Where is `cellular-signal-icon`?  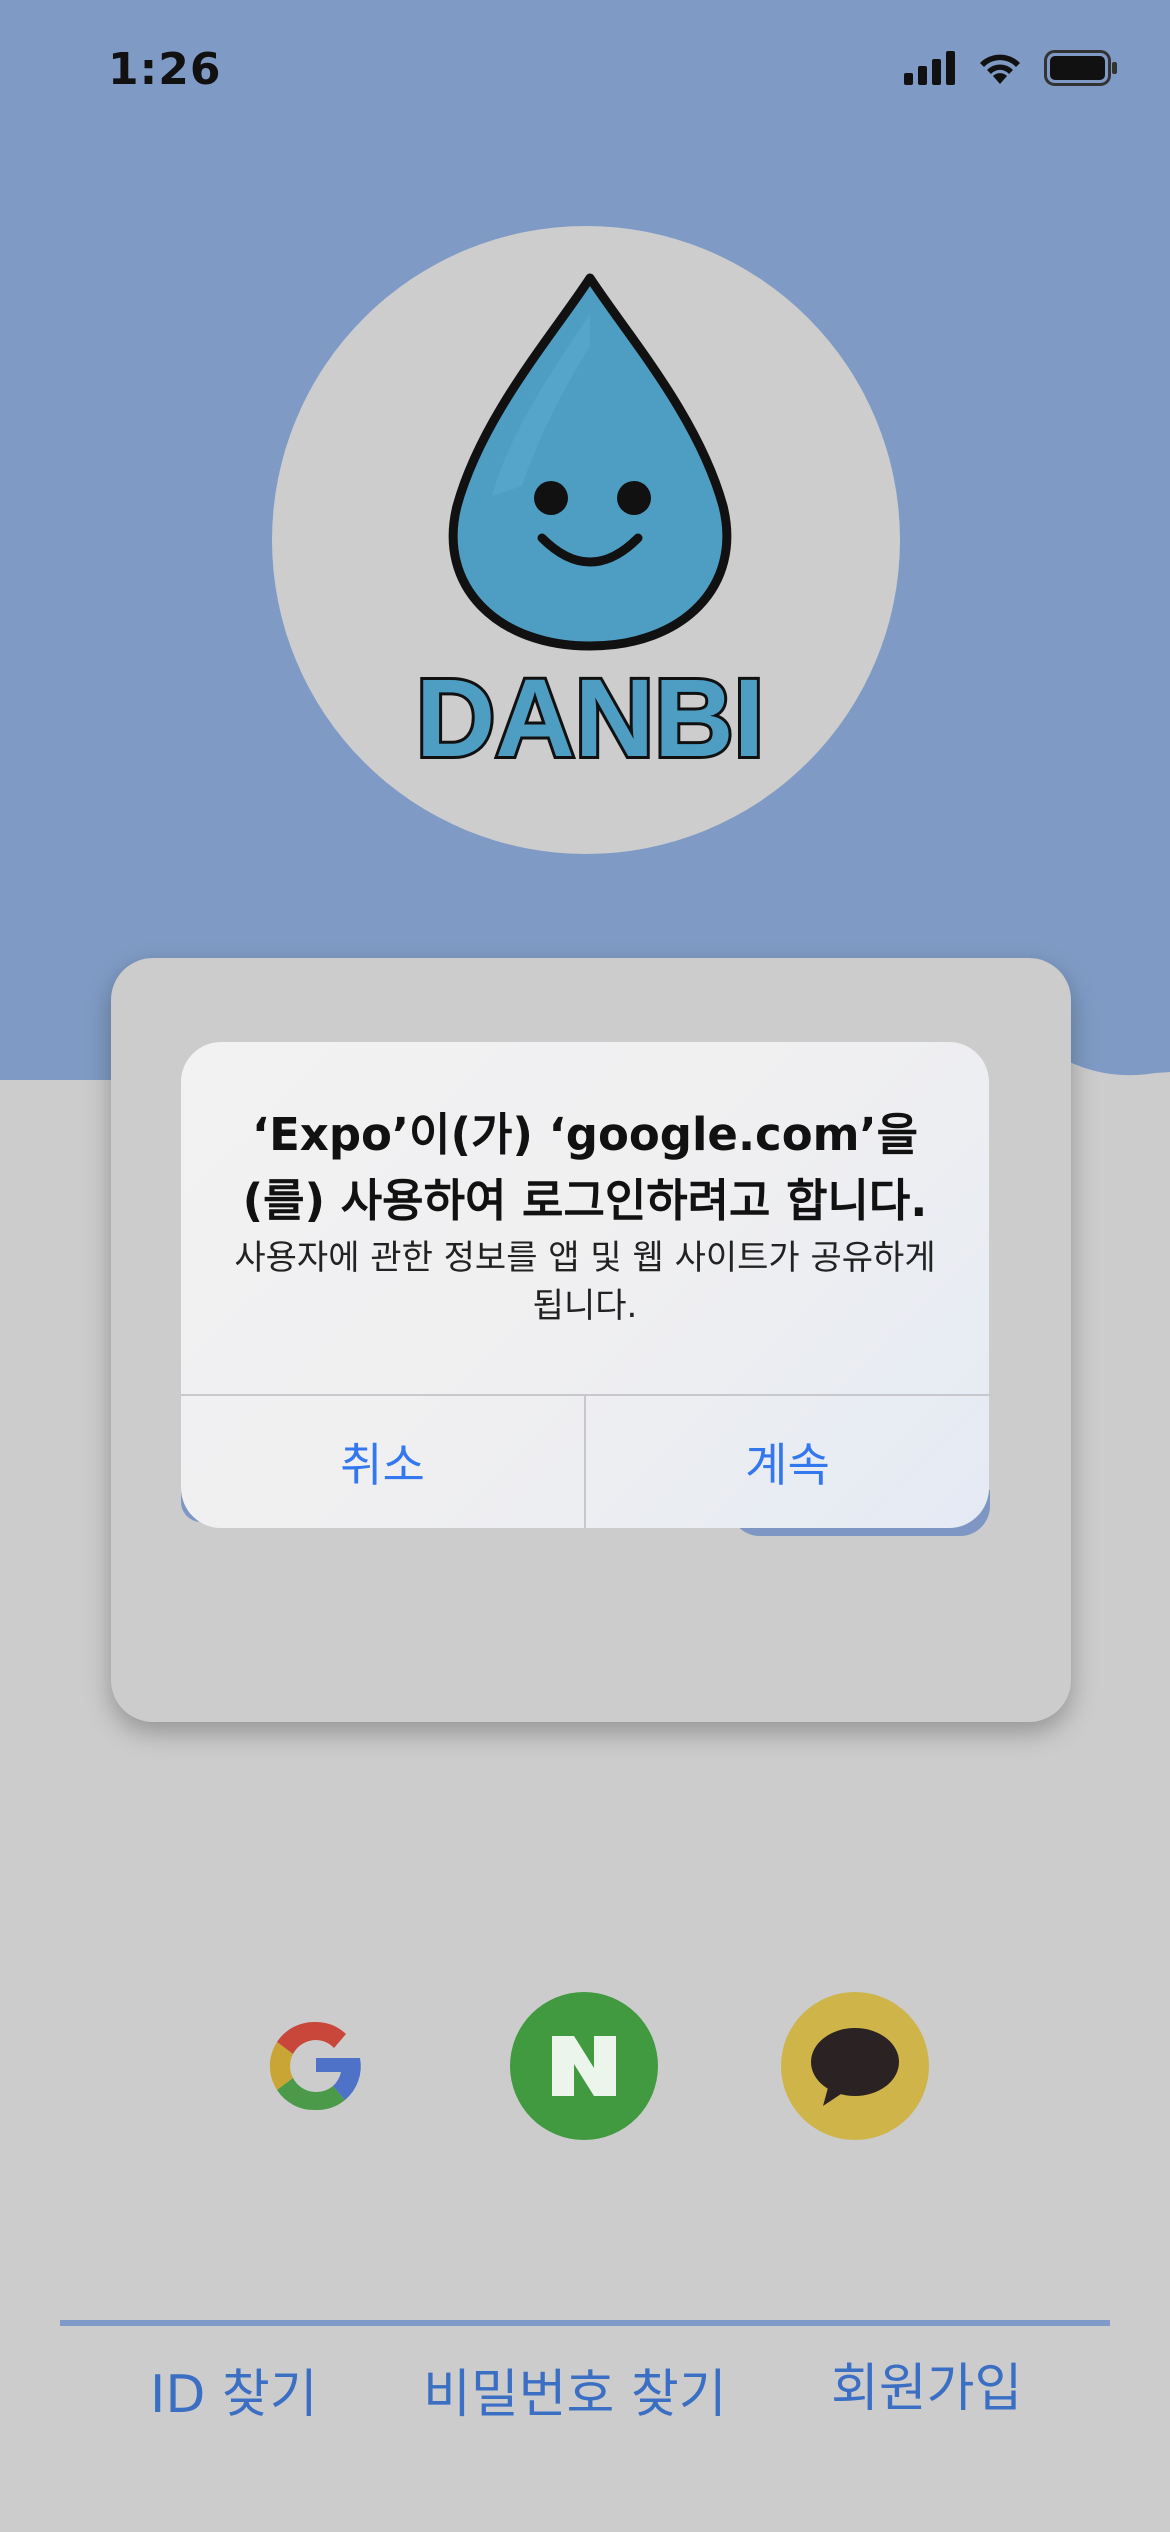 cellular-signal-icon is located at coordinates (929, 68).